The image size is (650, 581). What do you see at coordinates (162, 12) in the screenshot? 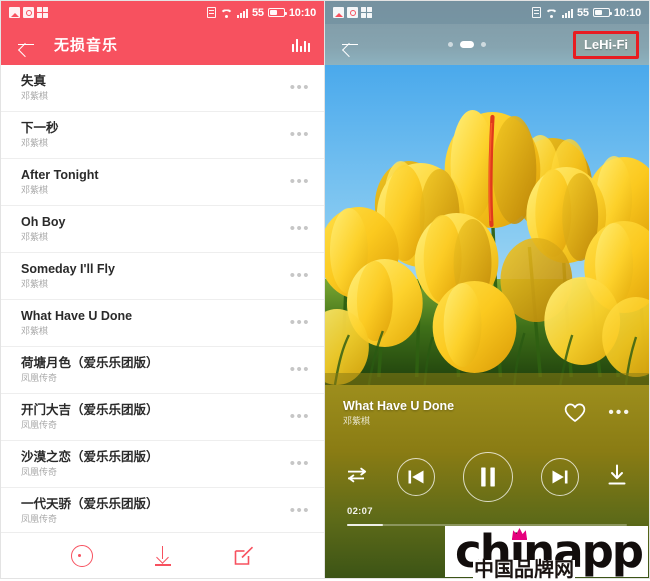
I see `status-bar-left: 55 10:10` at bounding box center [162, 12].